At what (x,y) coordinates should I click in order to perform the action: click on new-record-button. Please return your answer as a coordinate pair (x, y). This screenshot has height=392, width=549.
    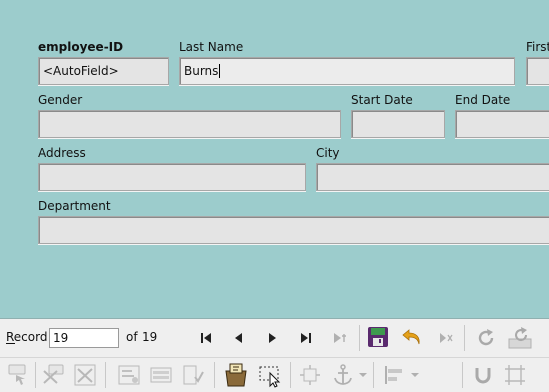
    Looking at the image, I should click on (340, 338).